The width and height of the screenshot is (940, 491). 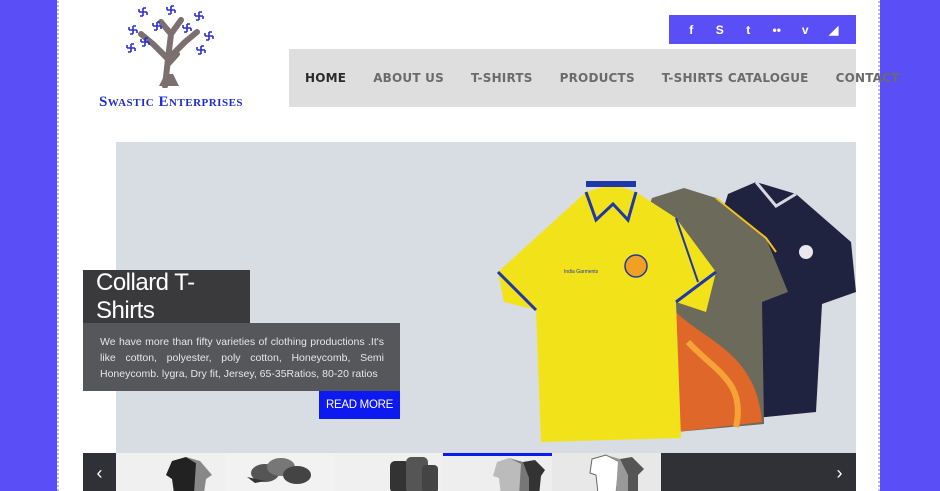 What do you see at coordinates (99, 472) in the screenshot?
I see `prev-arrow-icon: ‹` at bounding box center [99, 472].